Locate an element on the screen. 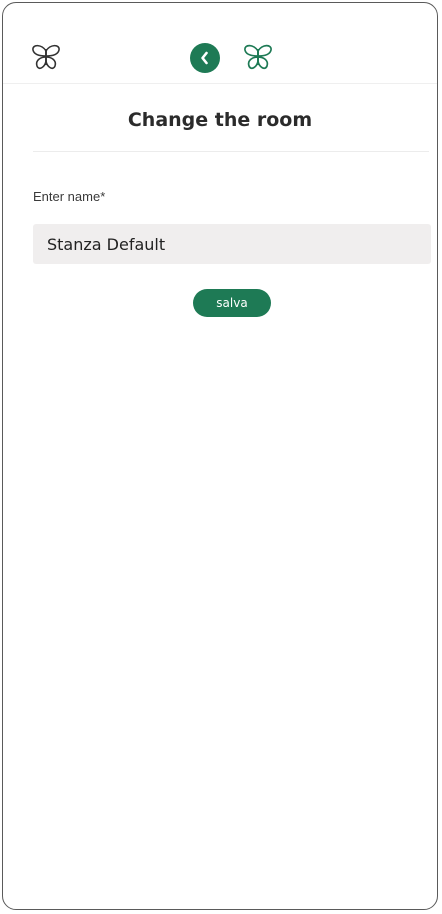 The image size is (442, 914). divider is located at coordinates (231, 151).